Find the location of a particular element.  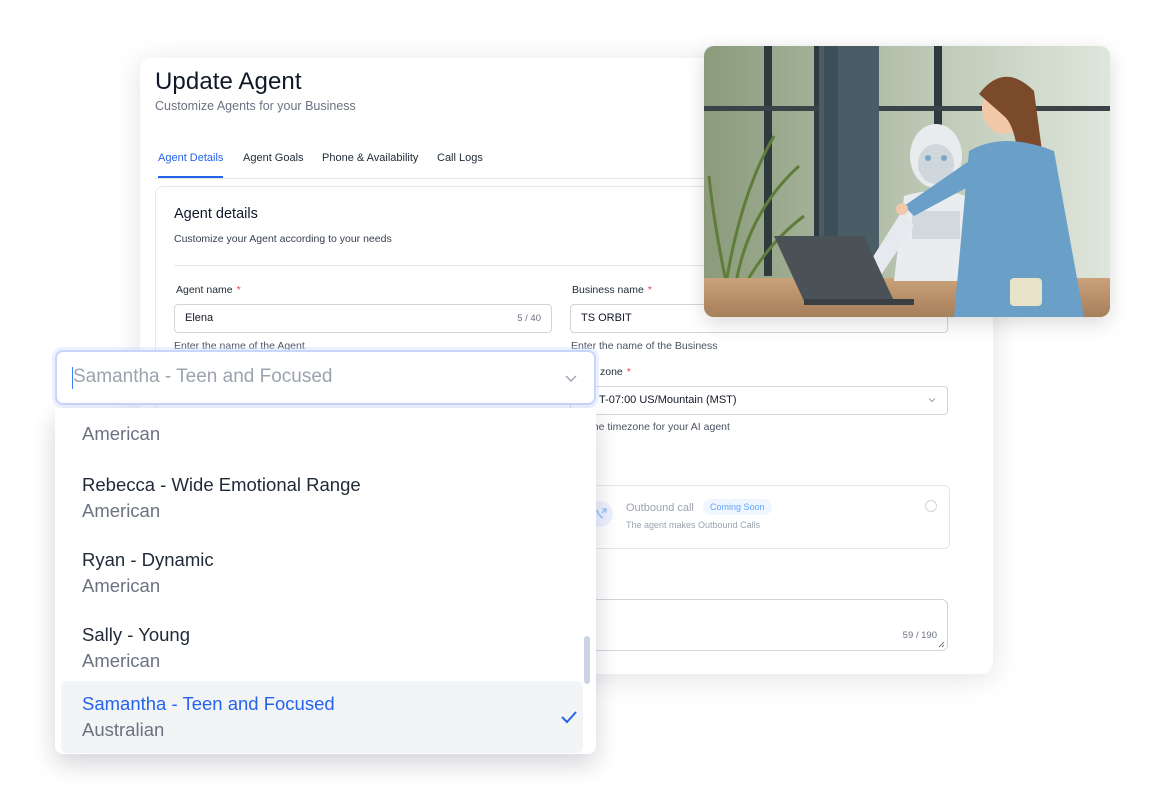

voice-option: American is located at coordinates (322, 433).